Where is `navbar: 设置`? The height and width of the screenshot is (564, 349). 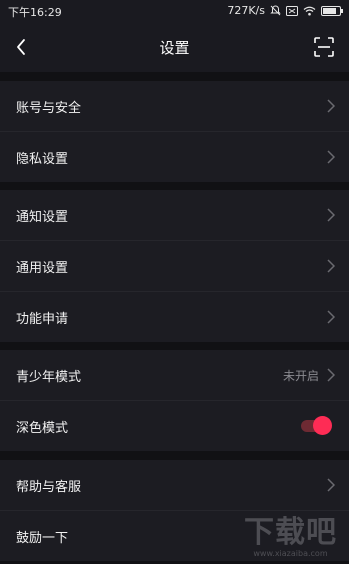 navbar: 设置 is located at coordinates (174, 47).